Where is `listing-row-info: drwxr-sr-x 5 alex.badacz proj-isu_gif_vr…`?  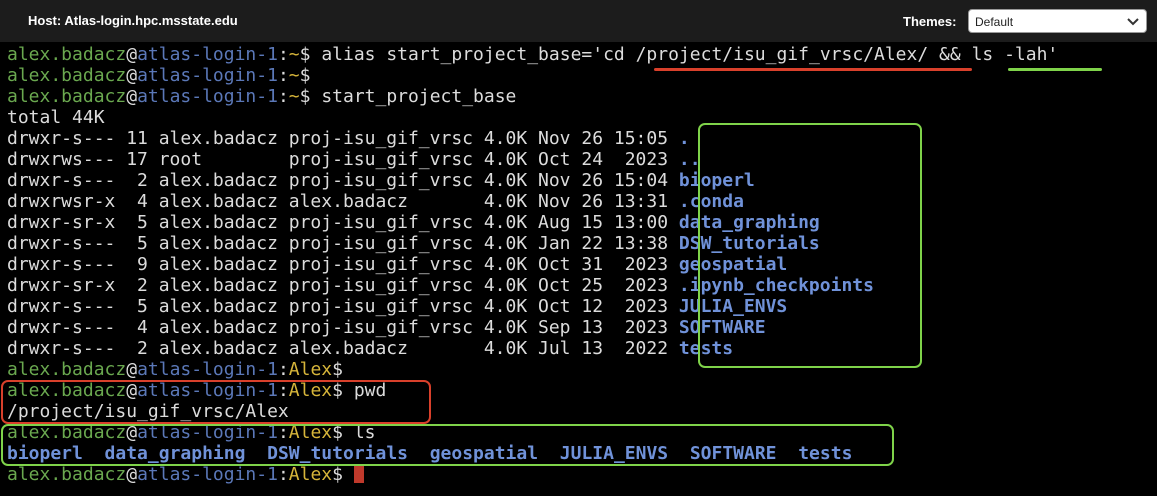 listing-row-info: drwxr-sr-x 5 alex.badacz proj-isu_gif_vr… is located at coordinates (343, 222).